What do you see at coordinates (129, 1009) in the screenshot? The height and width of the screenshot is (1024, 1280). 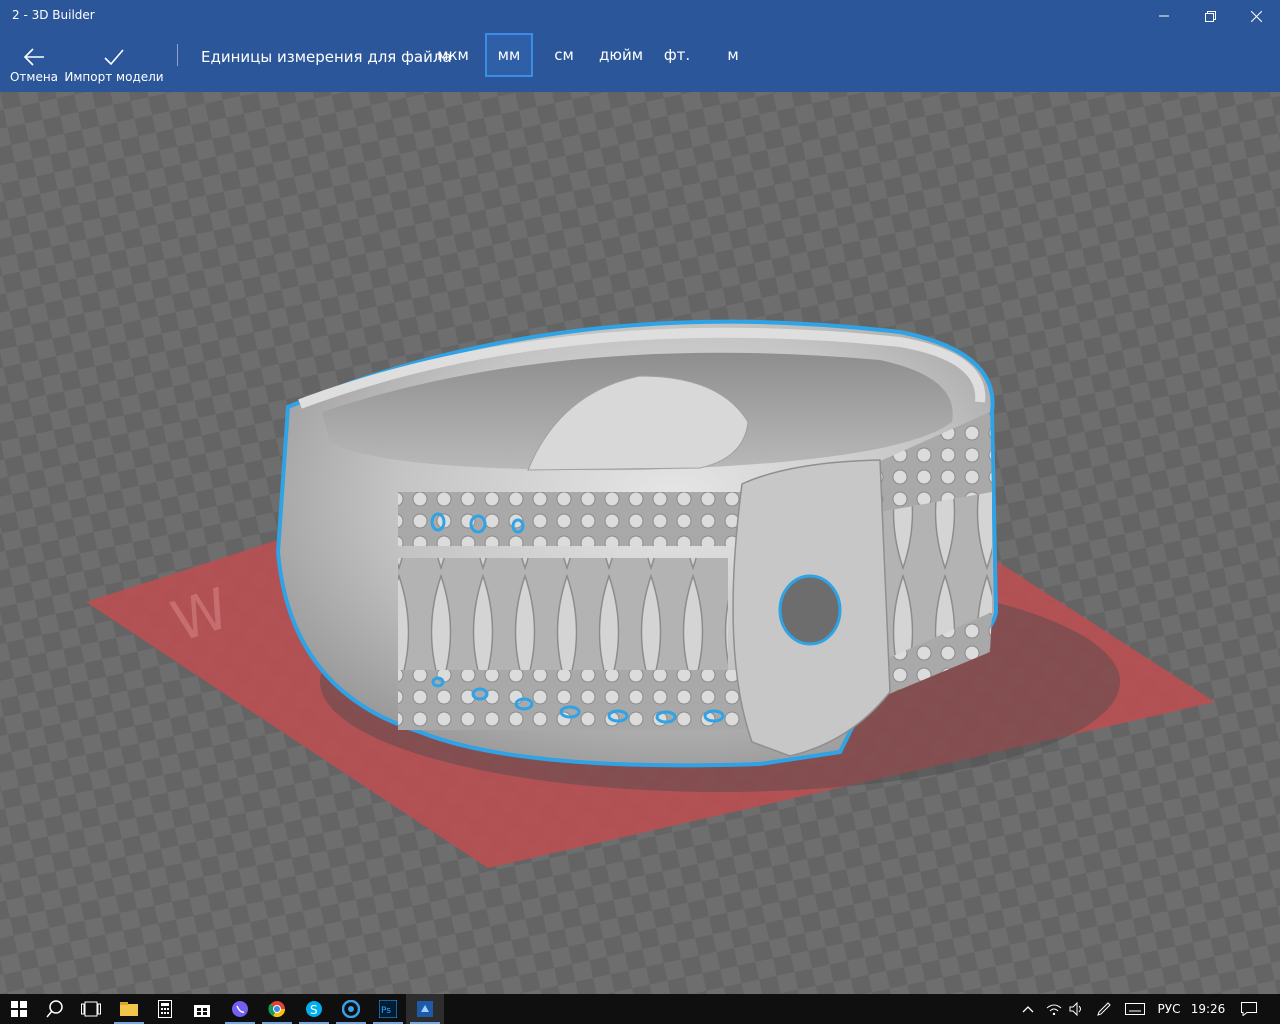 I see `file-explorer-icon` at bounding box center [129, 1009].